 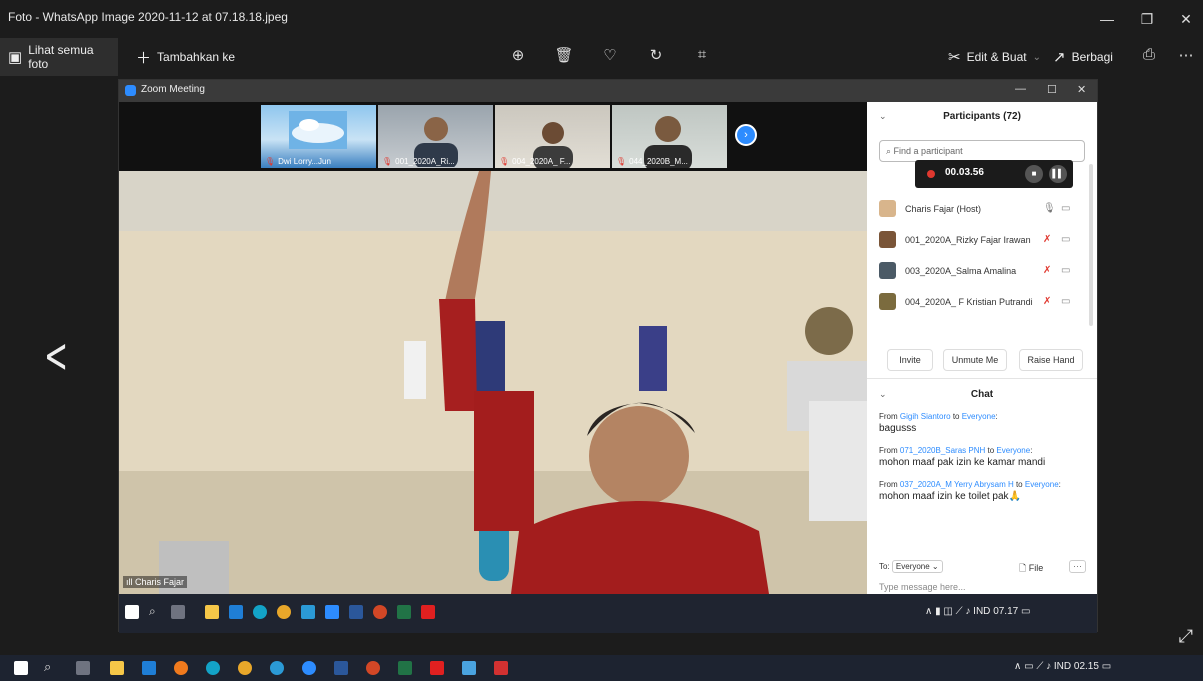 I want to click on app-icon, so click(x=501, y=668).